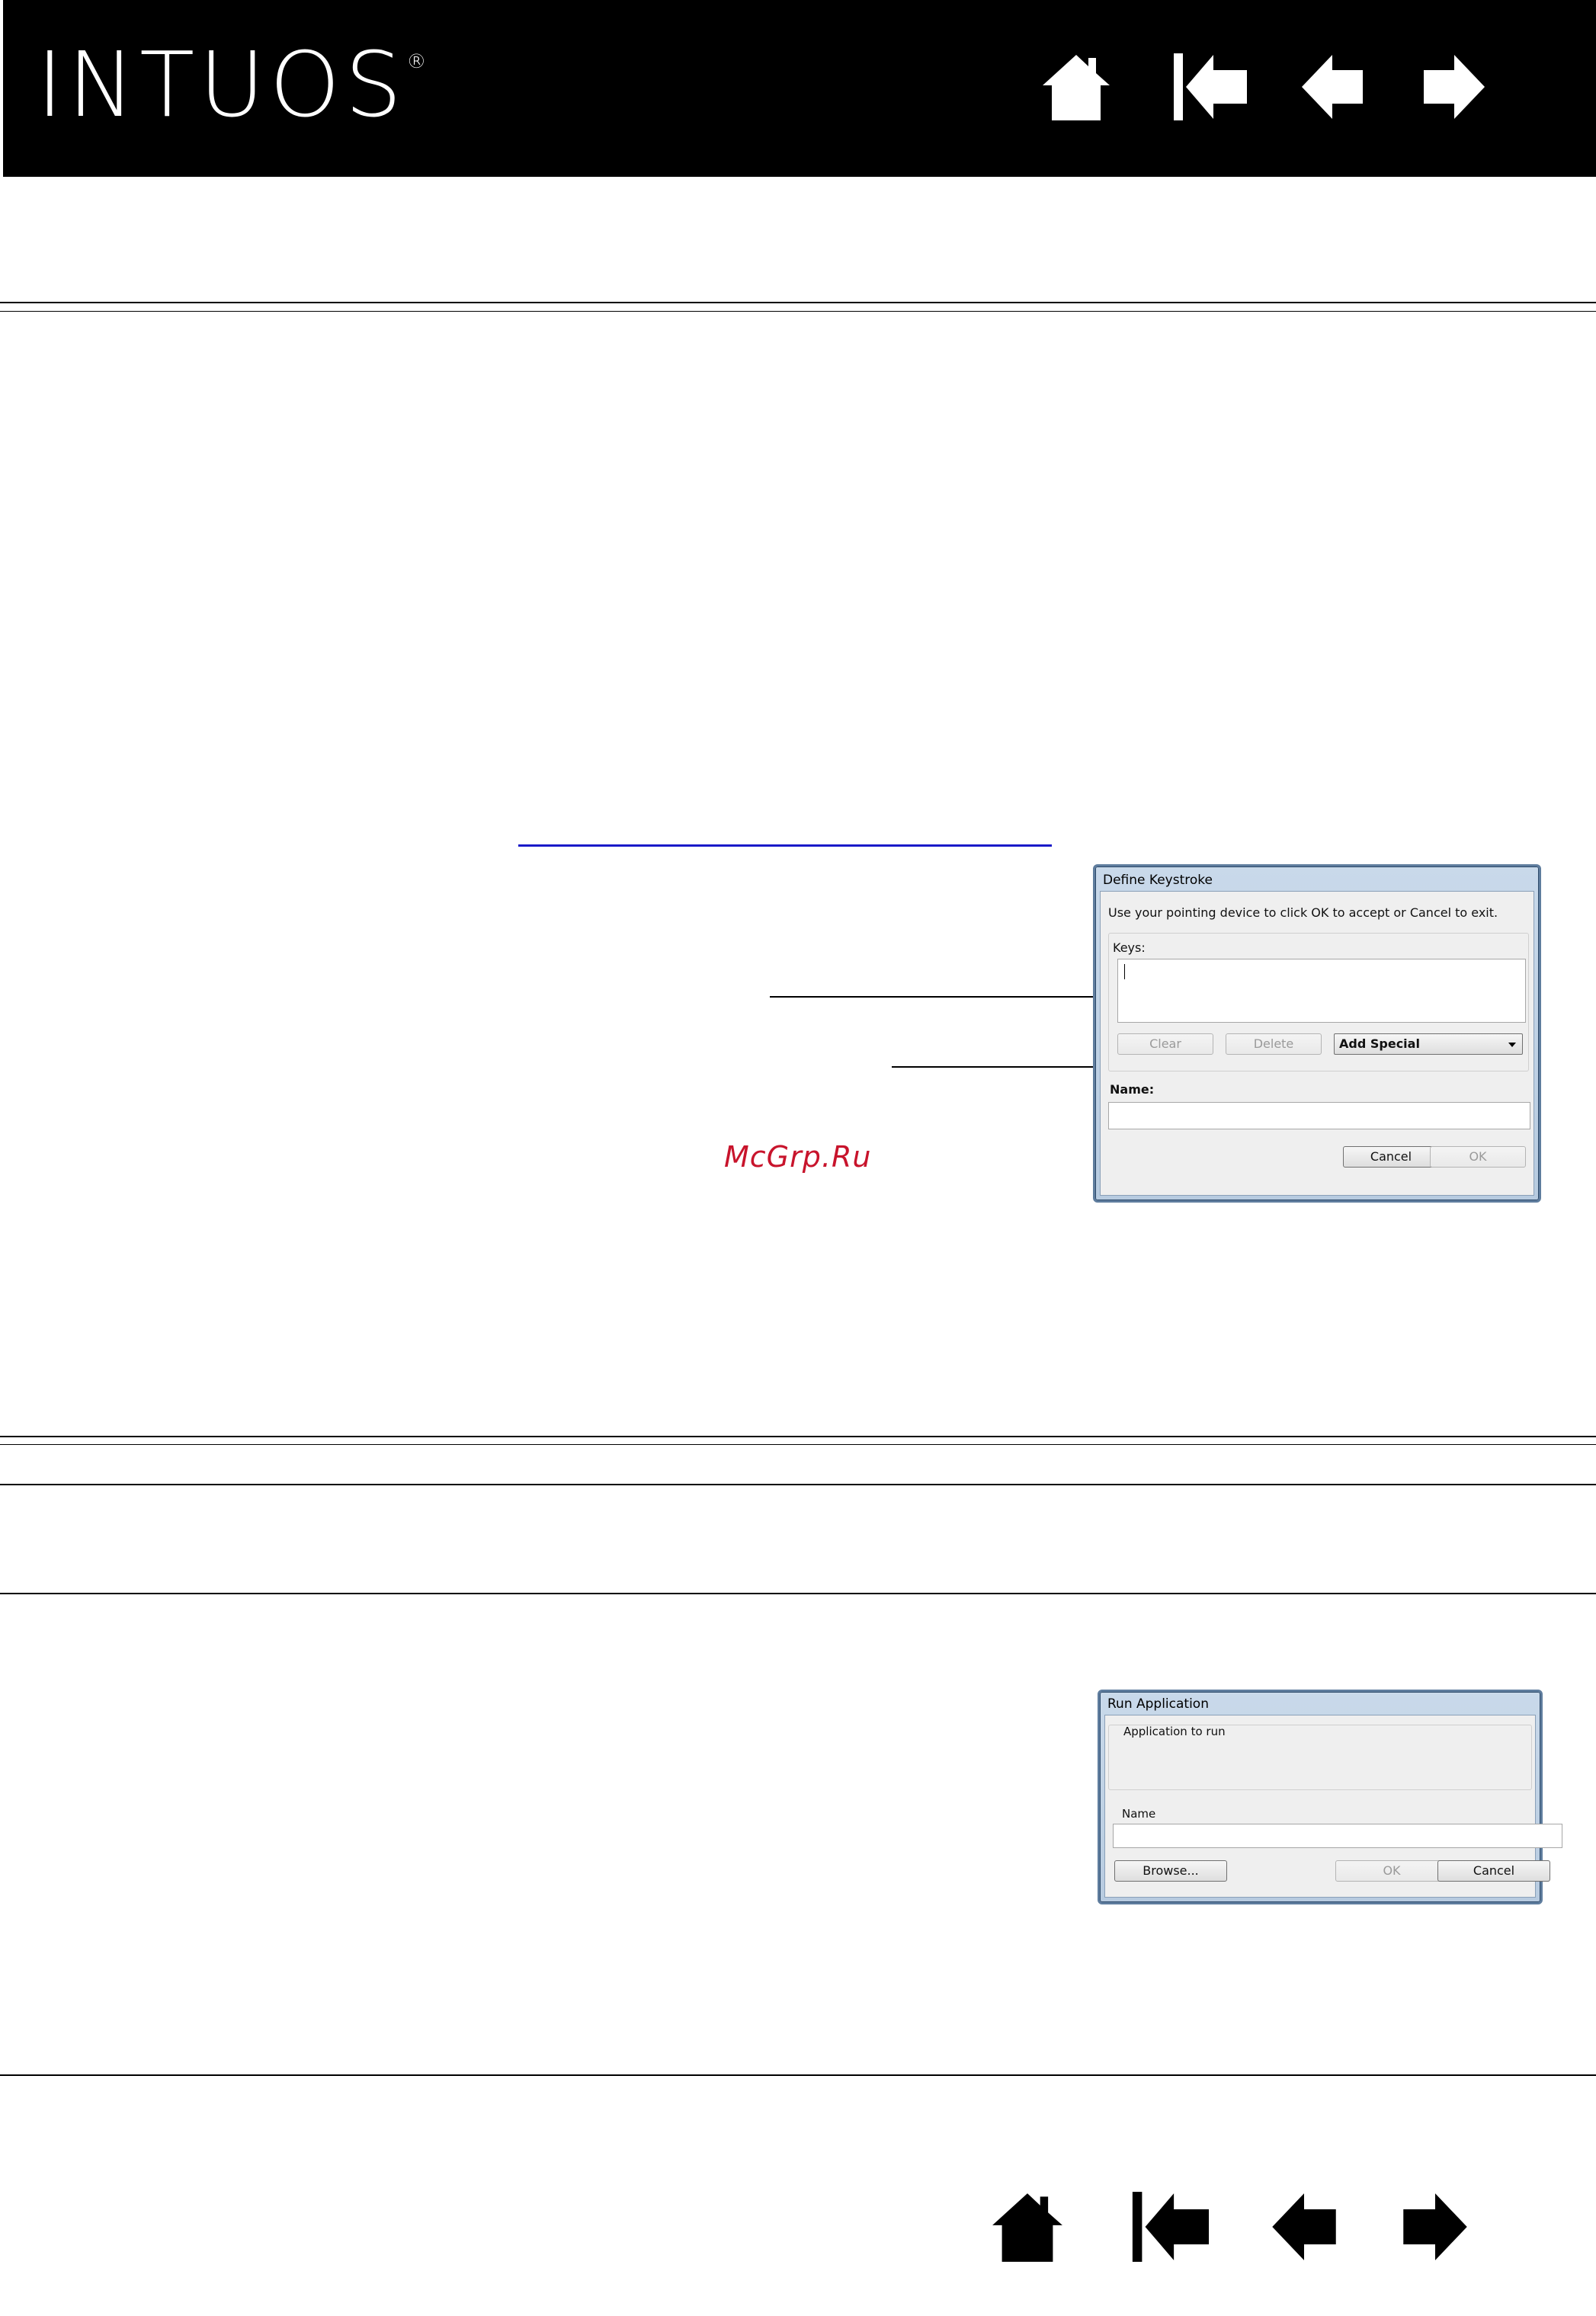  Describe the element at coordinates (1139, 1814) in the screenshot. I see `name-label: Name` at that location.